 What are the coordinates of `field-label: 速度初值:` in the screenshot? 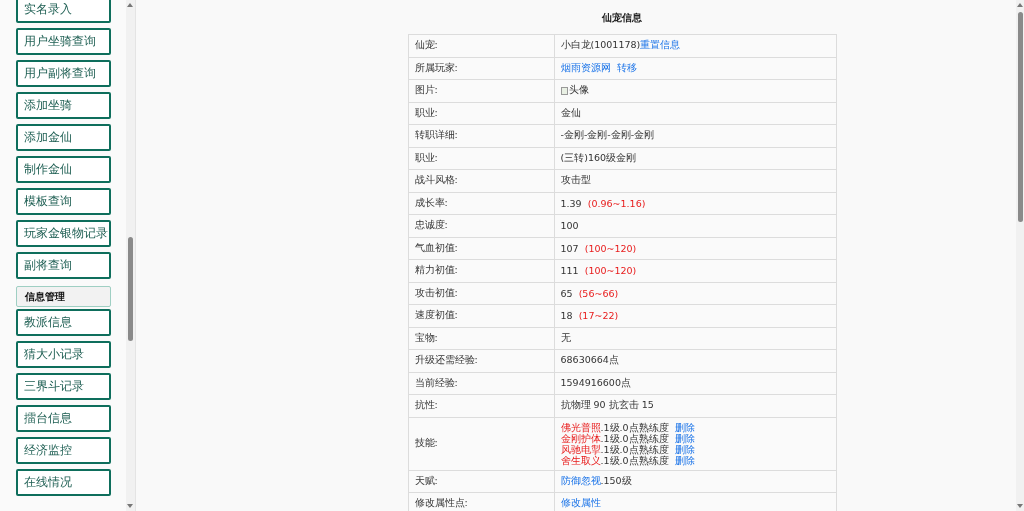 It's located at (481, 315).